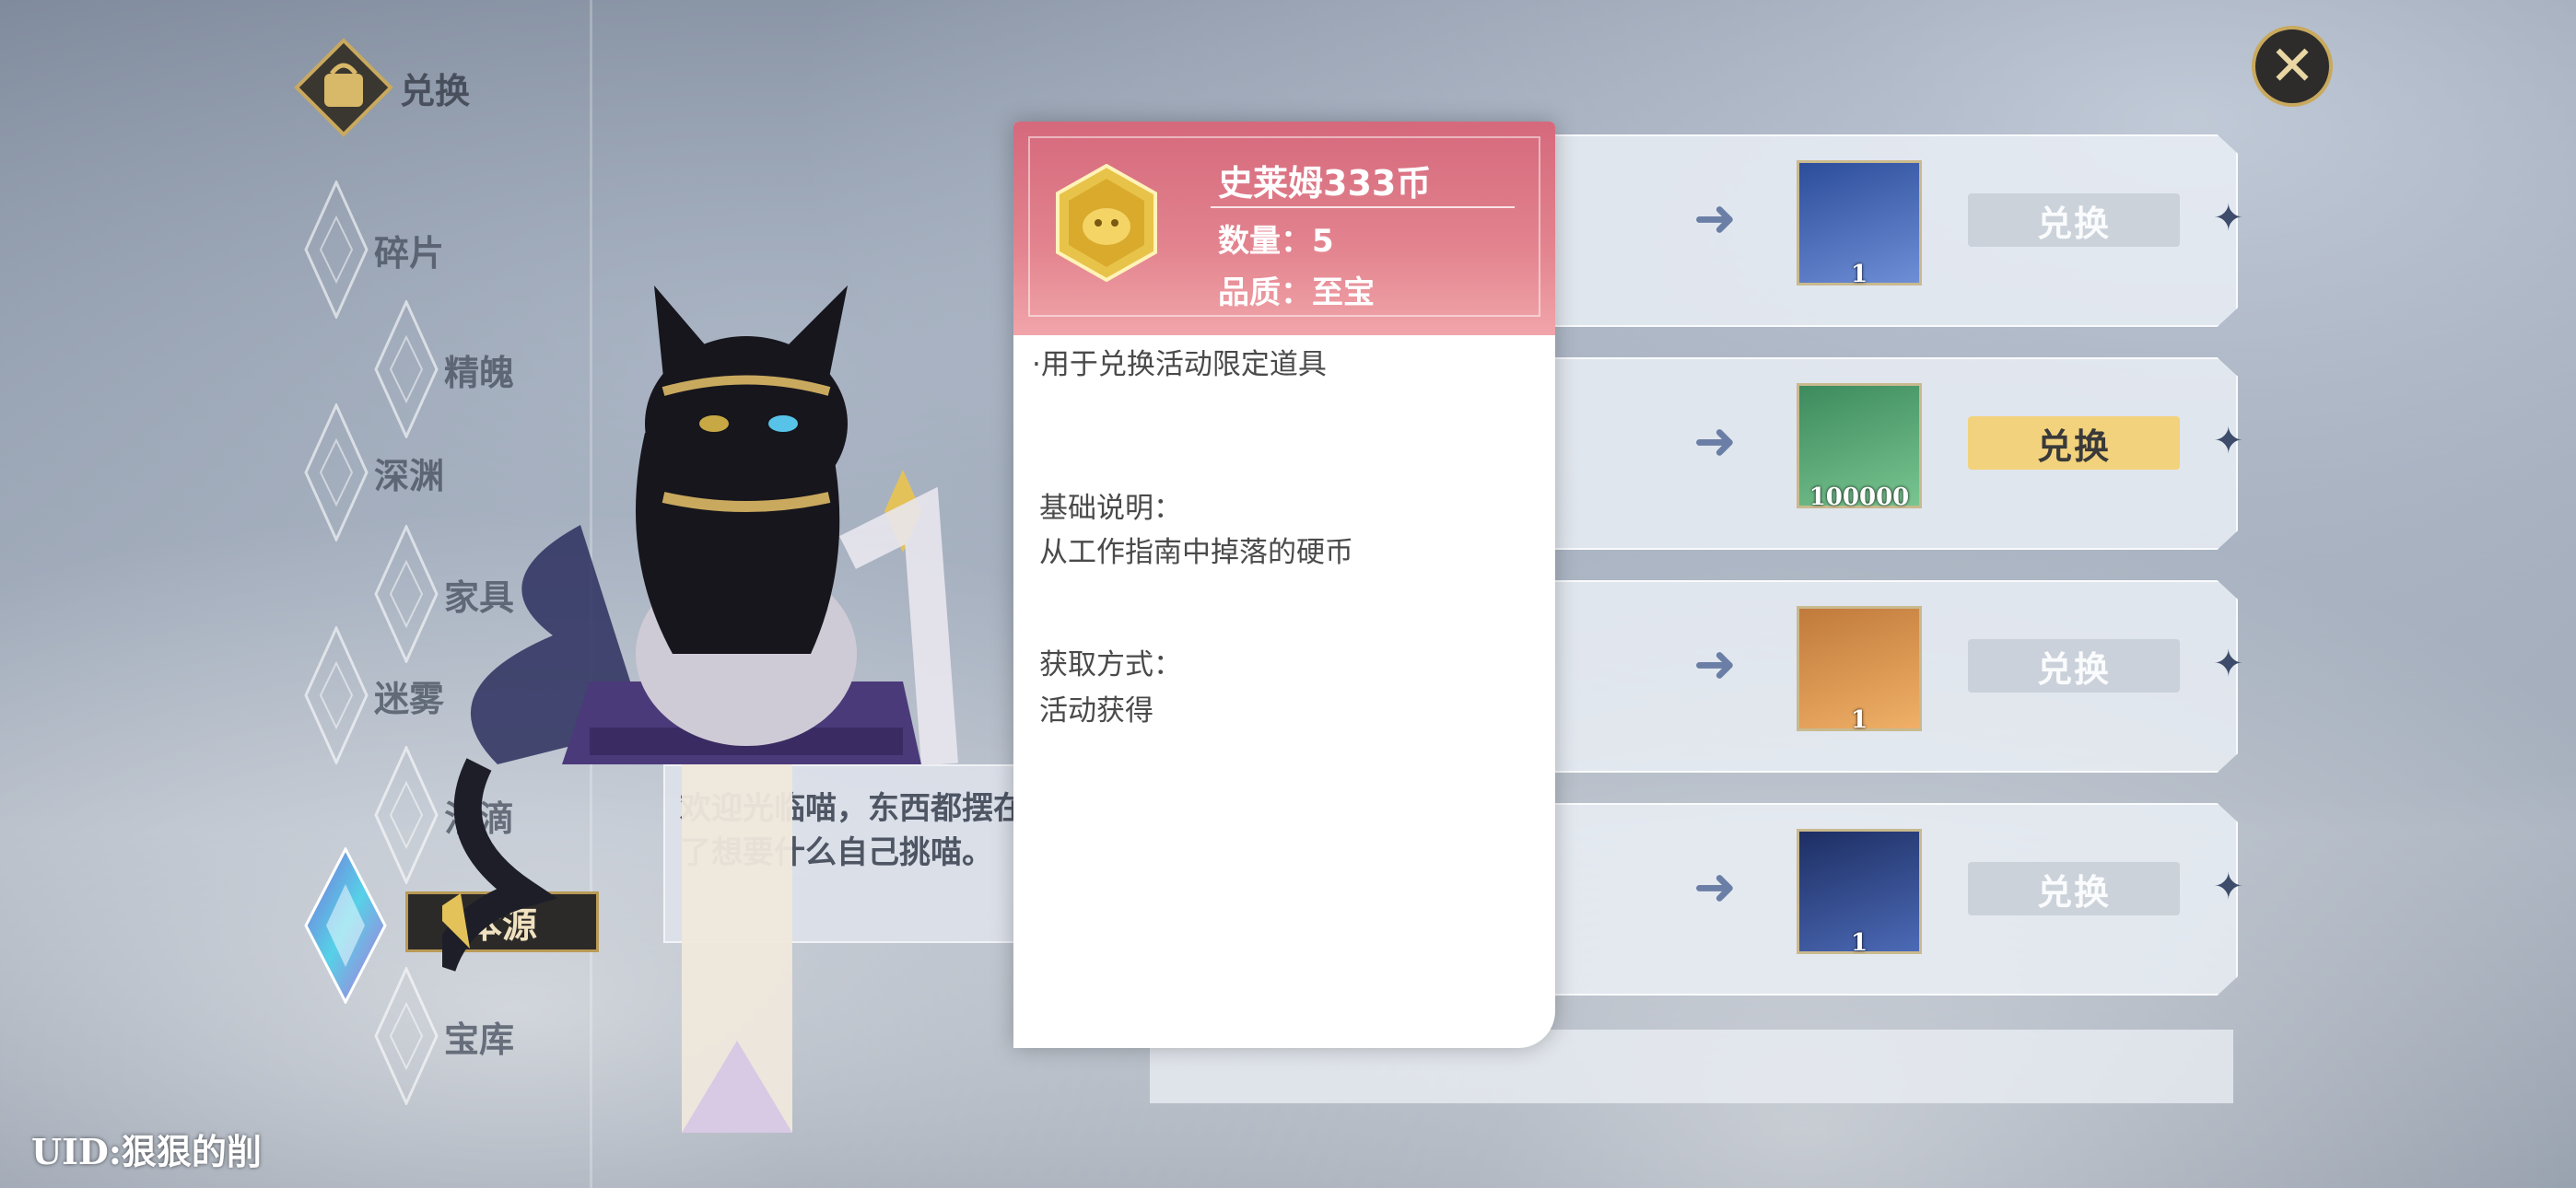 The height and width of the screenshot is (1188, 2576). Describe the element at coordinates (409, 476) in the screenshot. I see `nav-label: 深渊` at that location.